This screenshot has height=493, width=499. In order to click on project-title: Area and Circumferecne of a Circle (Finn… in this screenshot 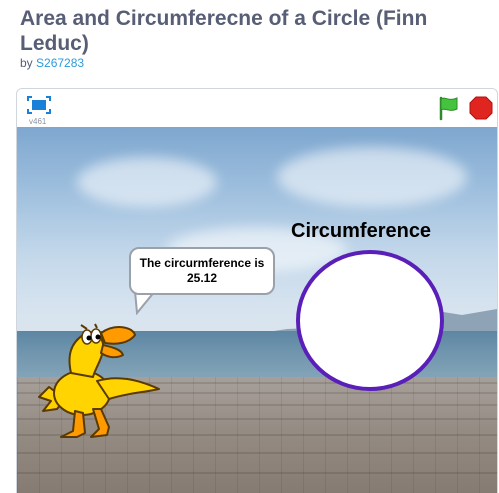, I will do `click(224, 31)`.